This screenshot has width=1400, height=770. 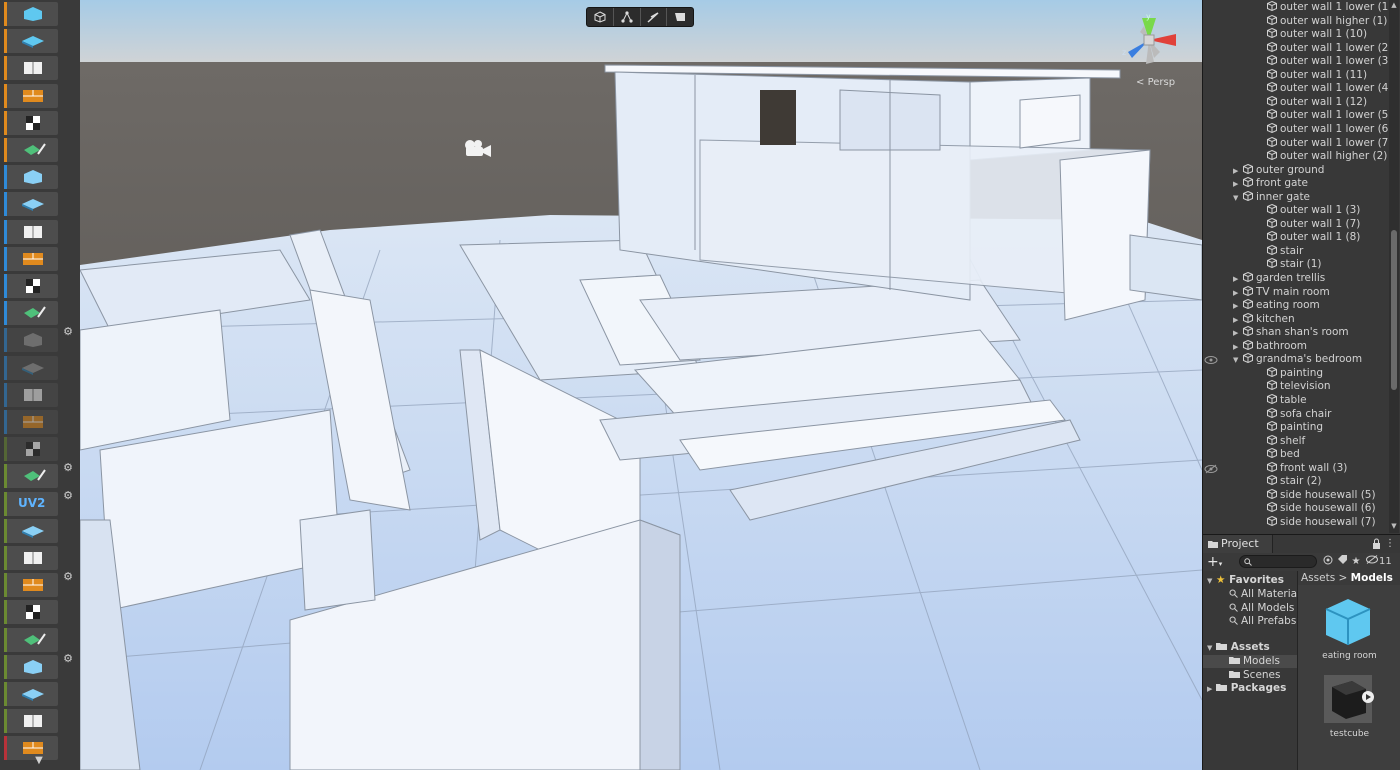 I want to click on hierarchy-item: stair (2), so click(x=1294, y=481).